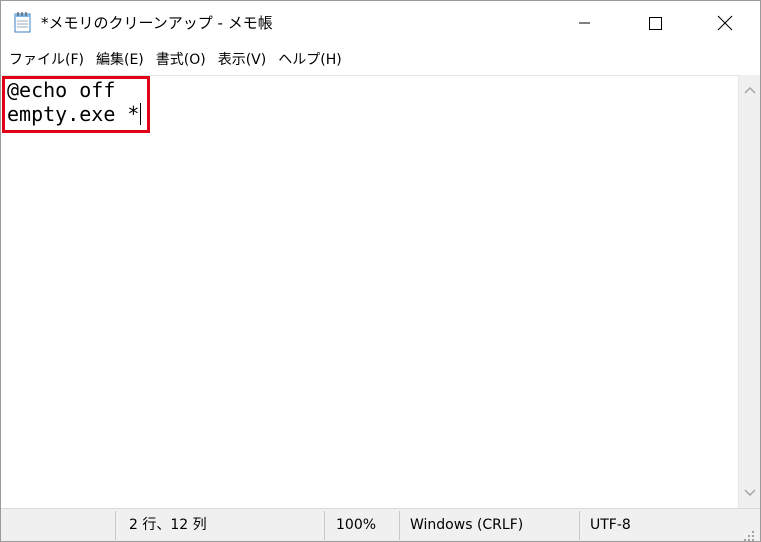  Describe the element at coordinates (356, 525) in the screenshot. I see `status-zoom: 100%` at that location.